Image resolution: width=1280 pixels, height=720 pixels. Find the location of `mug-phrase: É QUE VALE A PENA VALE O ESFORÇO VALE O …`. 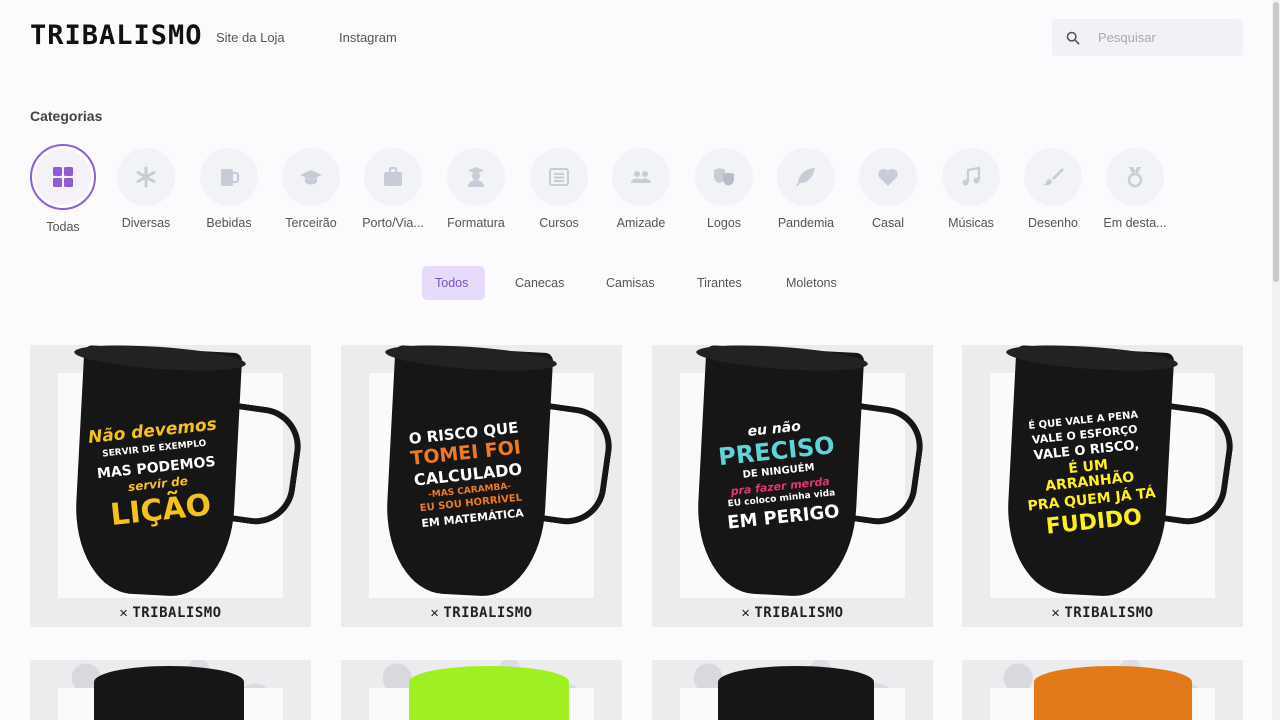

mug-phrase: É QUE VALE A PENA VALE O ESFORÇO VALE O … is located at coordinates (1089, 475).